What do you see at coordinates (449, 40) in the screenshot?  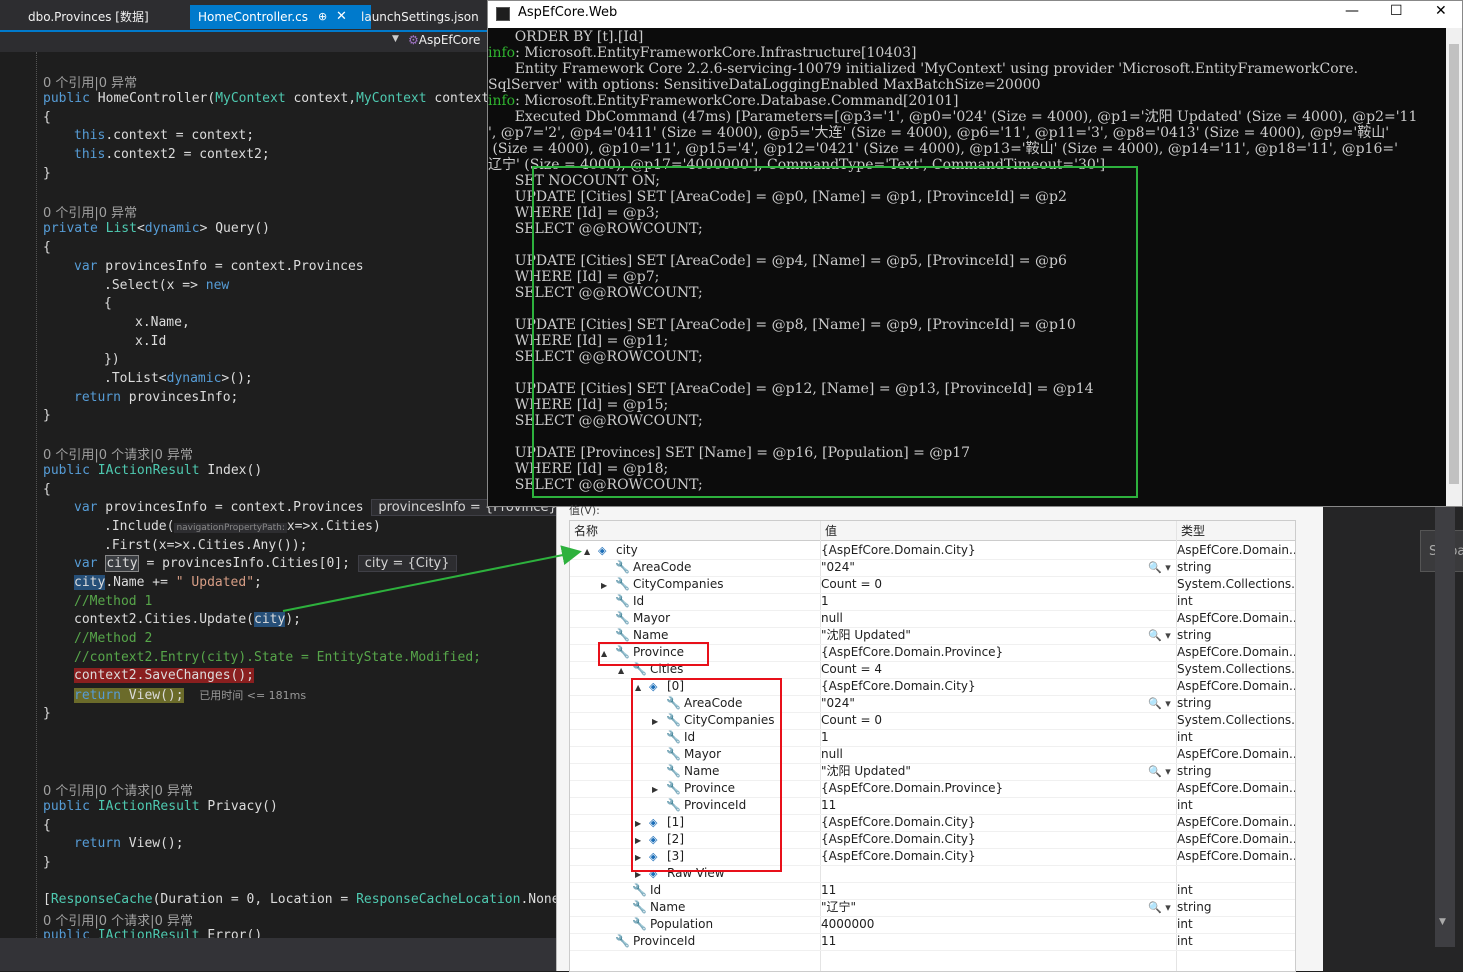 I see `project-label: AspEfCore` at bounding box center [449, 40].